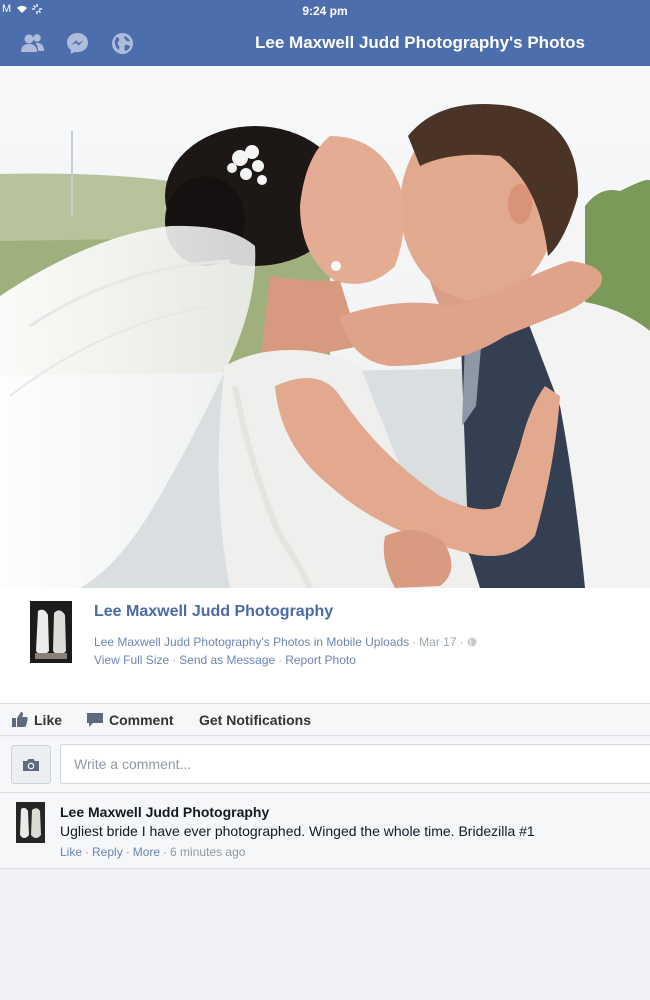 The width and height of the screenshot is (650, 1000). I want to click on camera-icon, so click(31, 764).